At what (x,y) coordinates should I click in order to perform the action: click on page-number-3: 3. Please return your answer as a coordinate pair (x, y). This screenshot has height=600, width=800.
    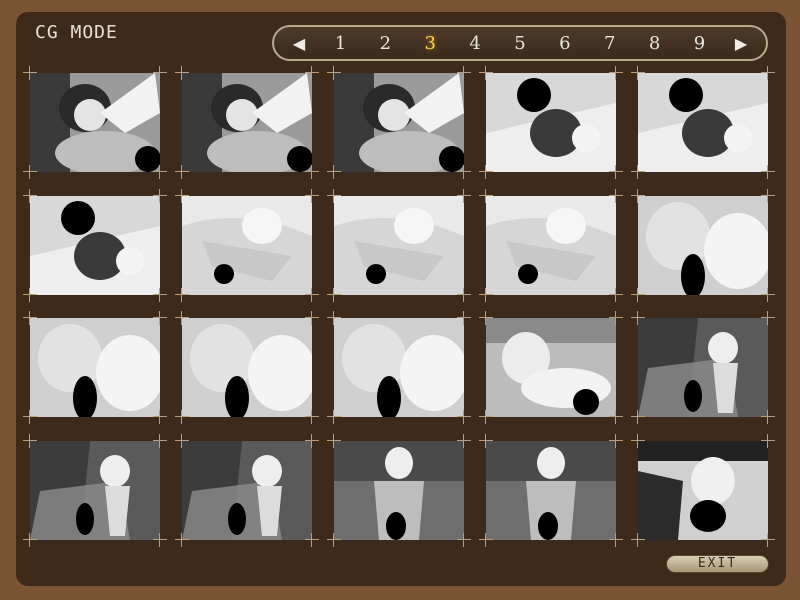
    Looking at the image, I should click on (430, 43).